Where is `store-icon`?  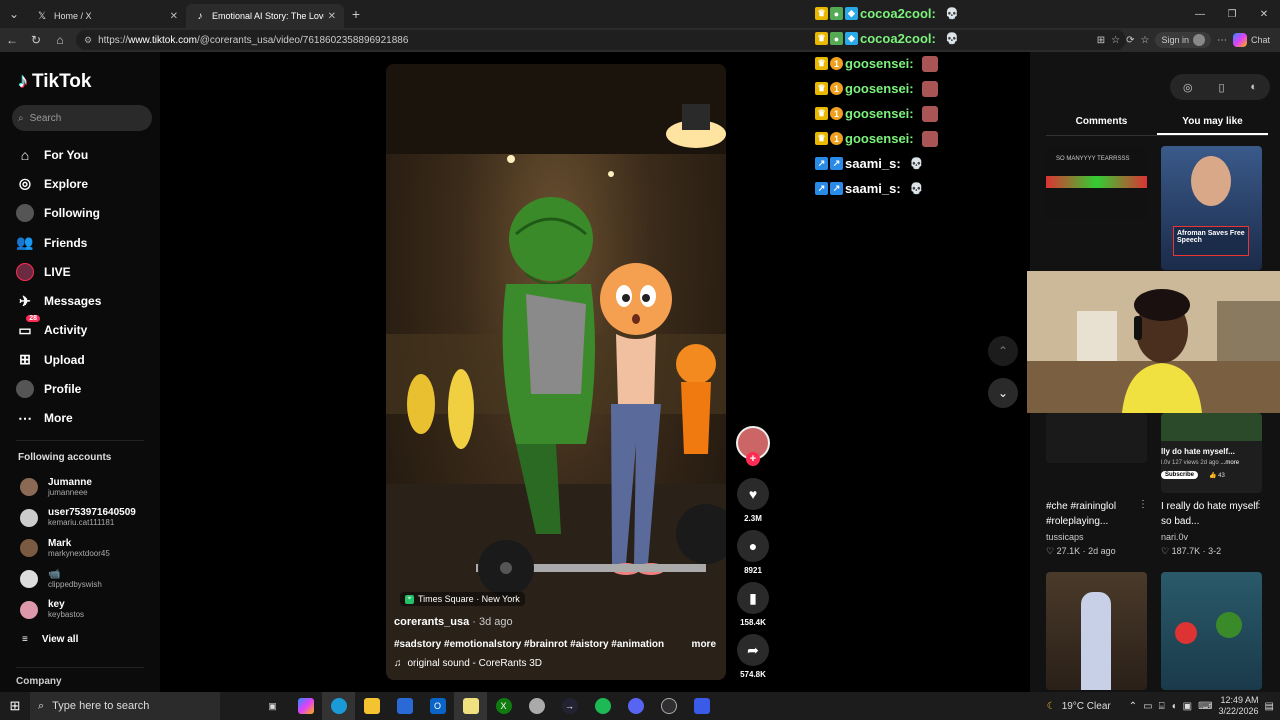 store-icon is located at coordinates (404, 706).